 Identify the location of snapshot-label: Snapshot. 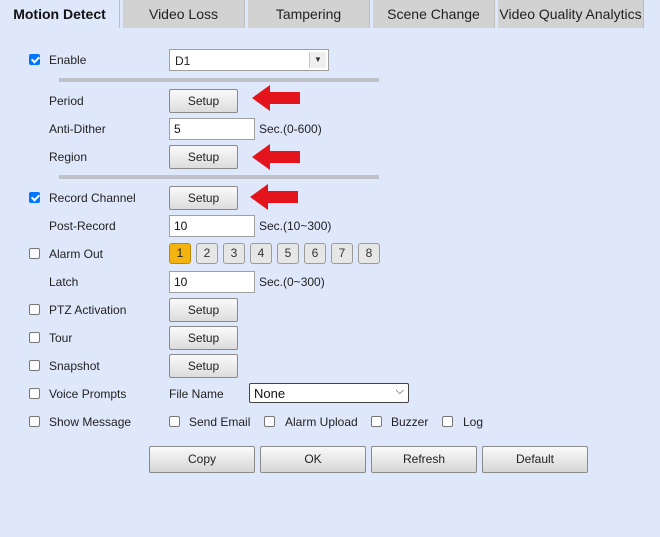
(74, 366).